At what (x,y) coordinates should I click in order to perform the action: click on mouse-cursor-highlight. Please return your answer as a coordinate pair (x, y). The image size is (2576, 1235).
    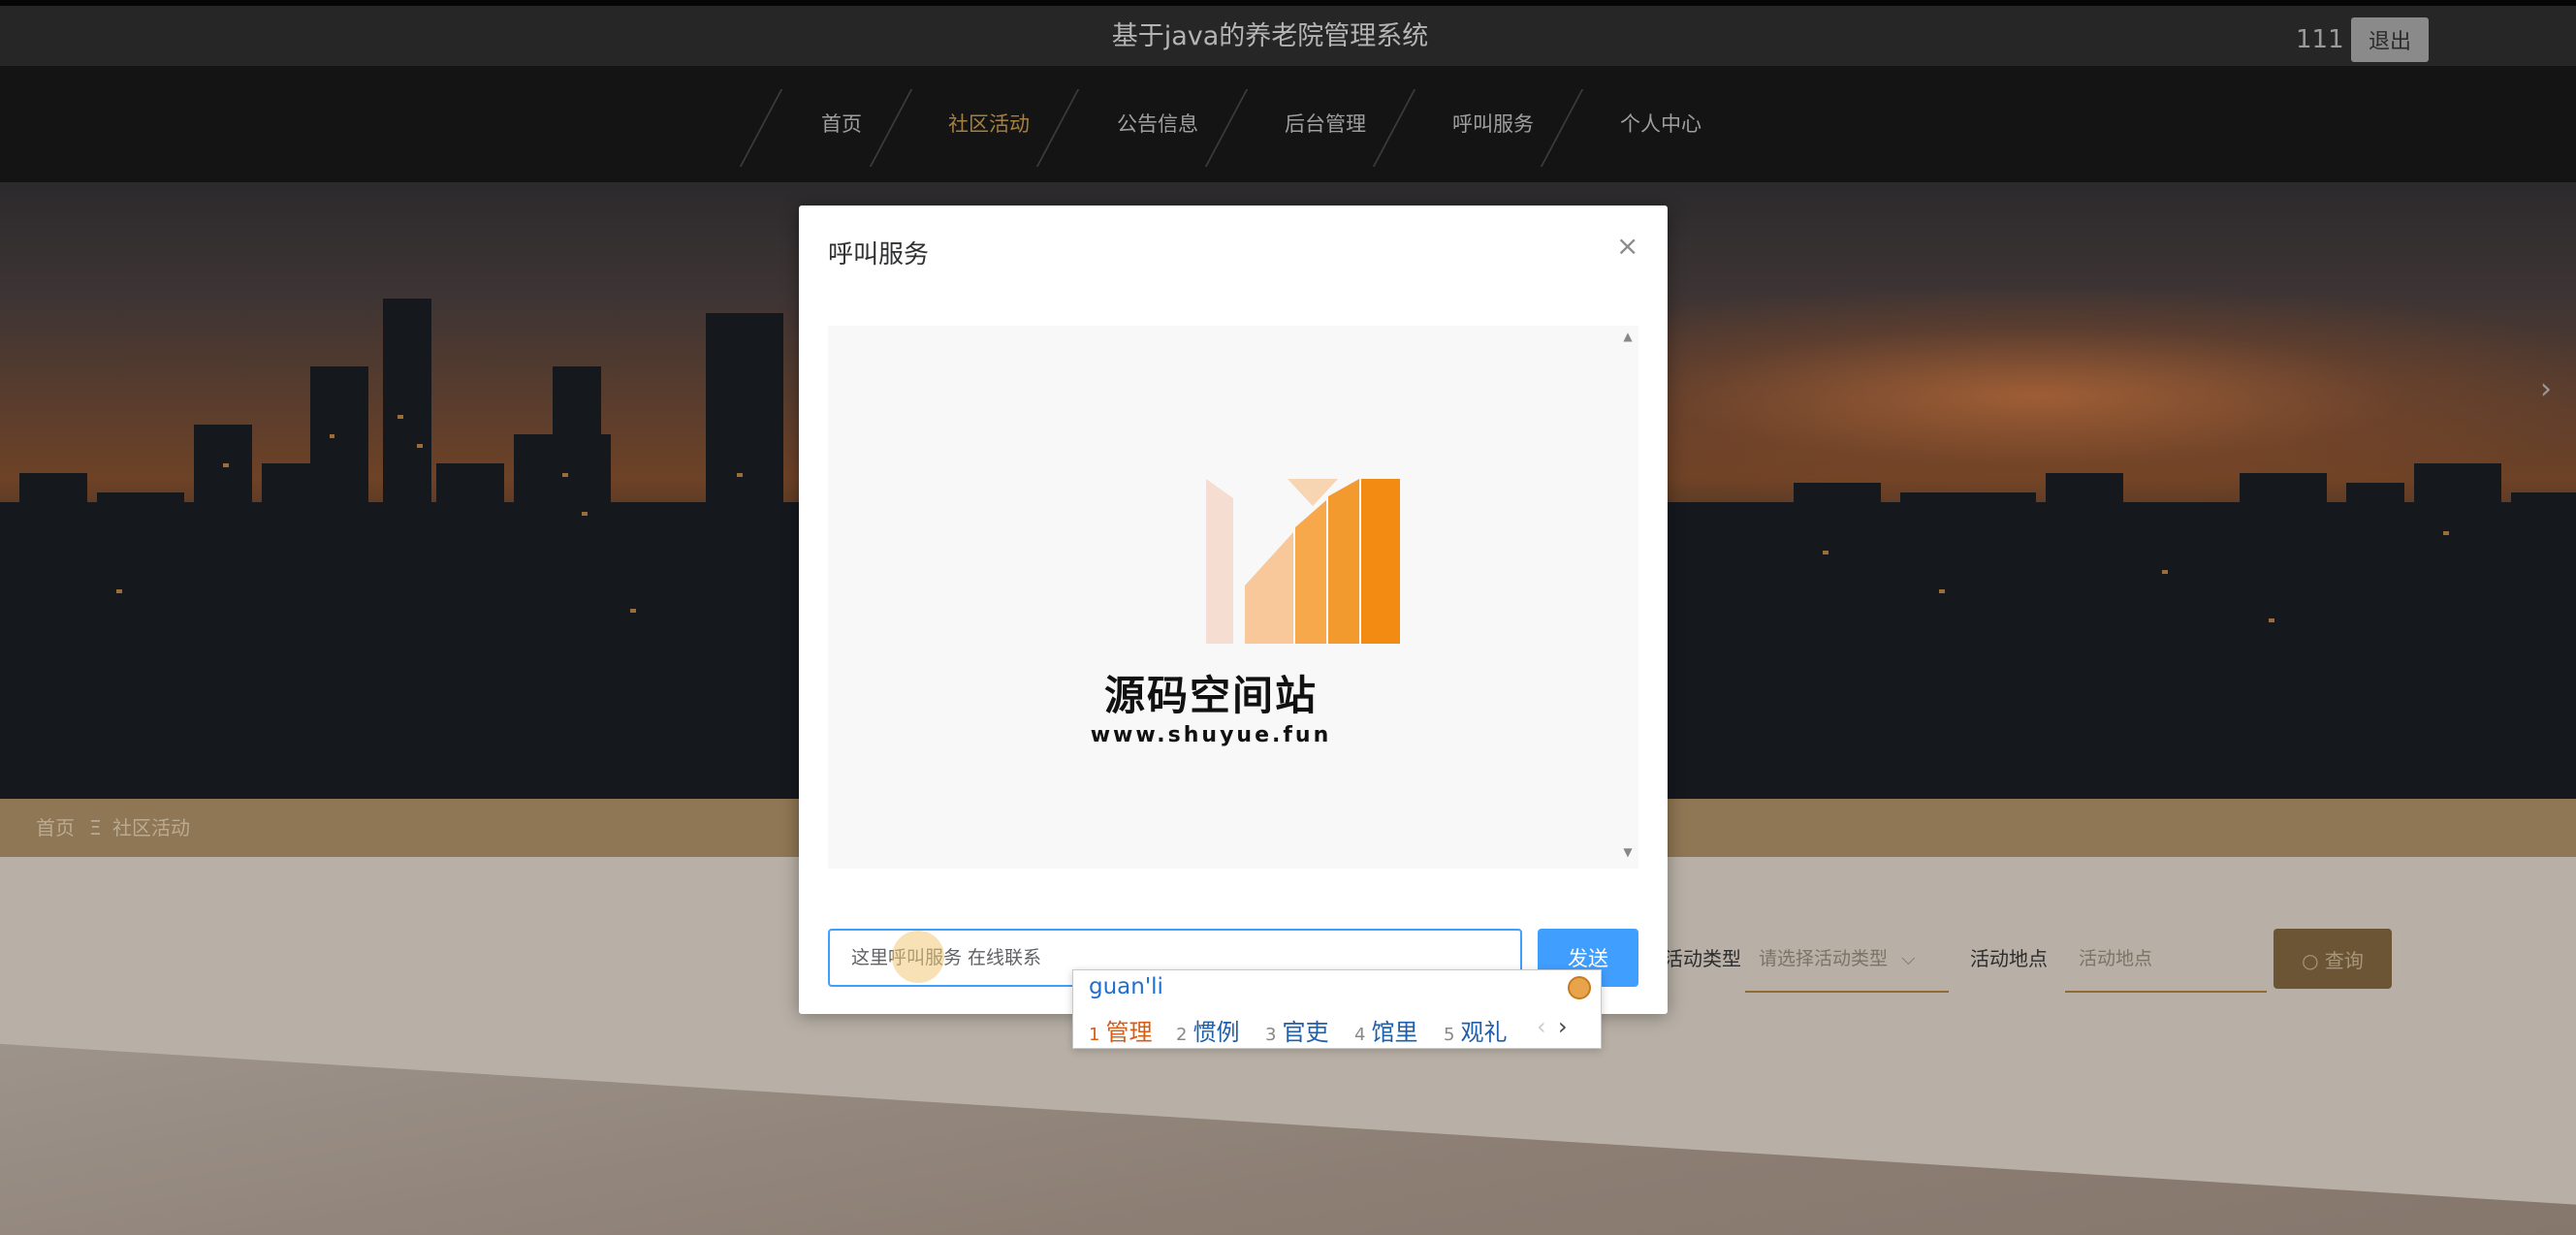
    Looking at the image, I should click on (918, 957).